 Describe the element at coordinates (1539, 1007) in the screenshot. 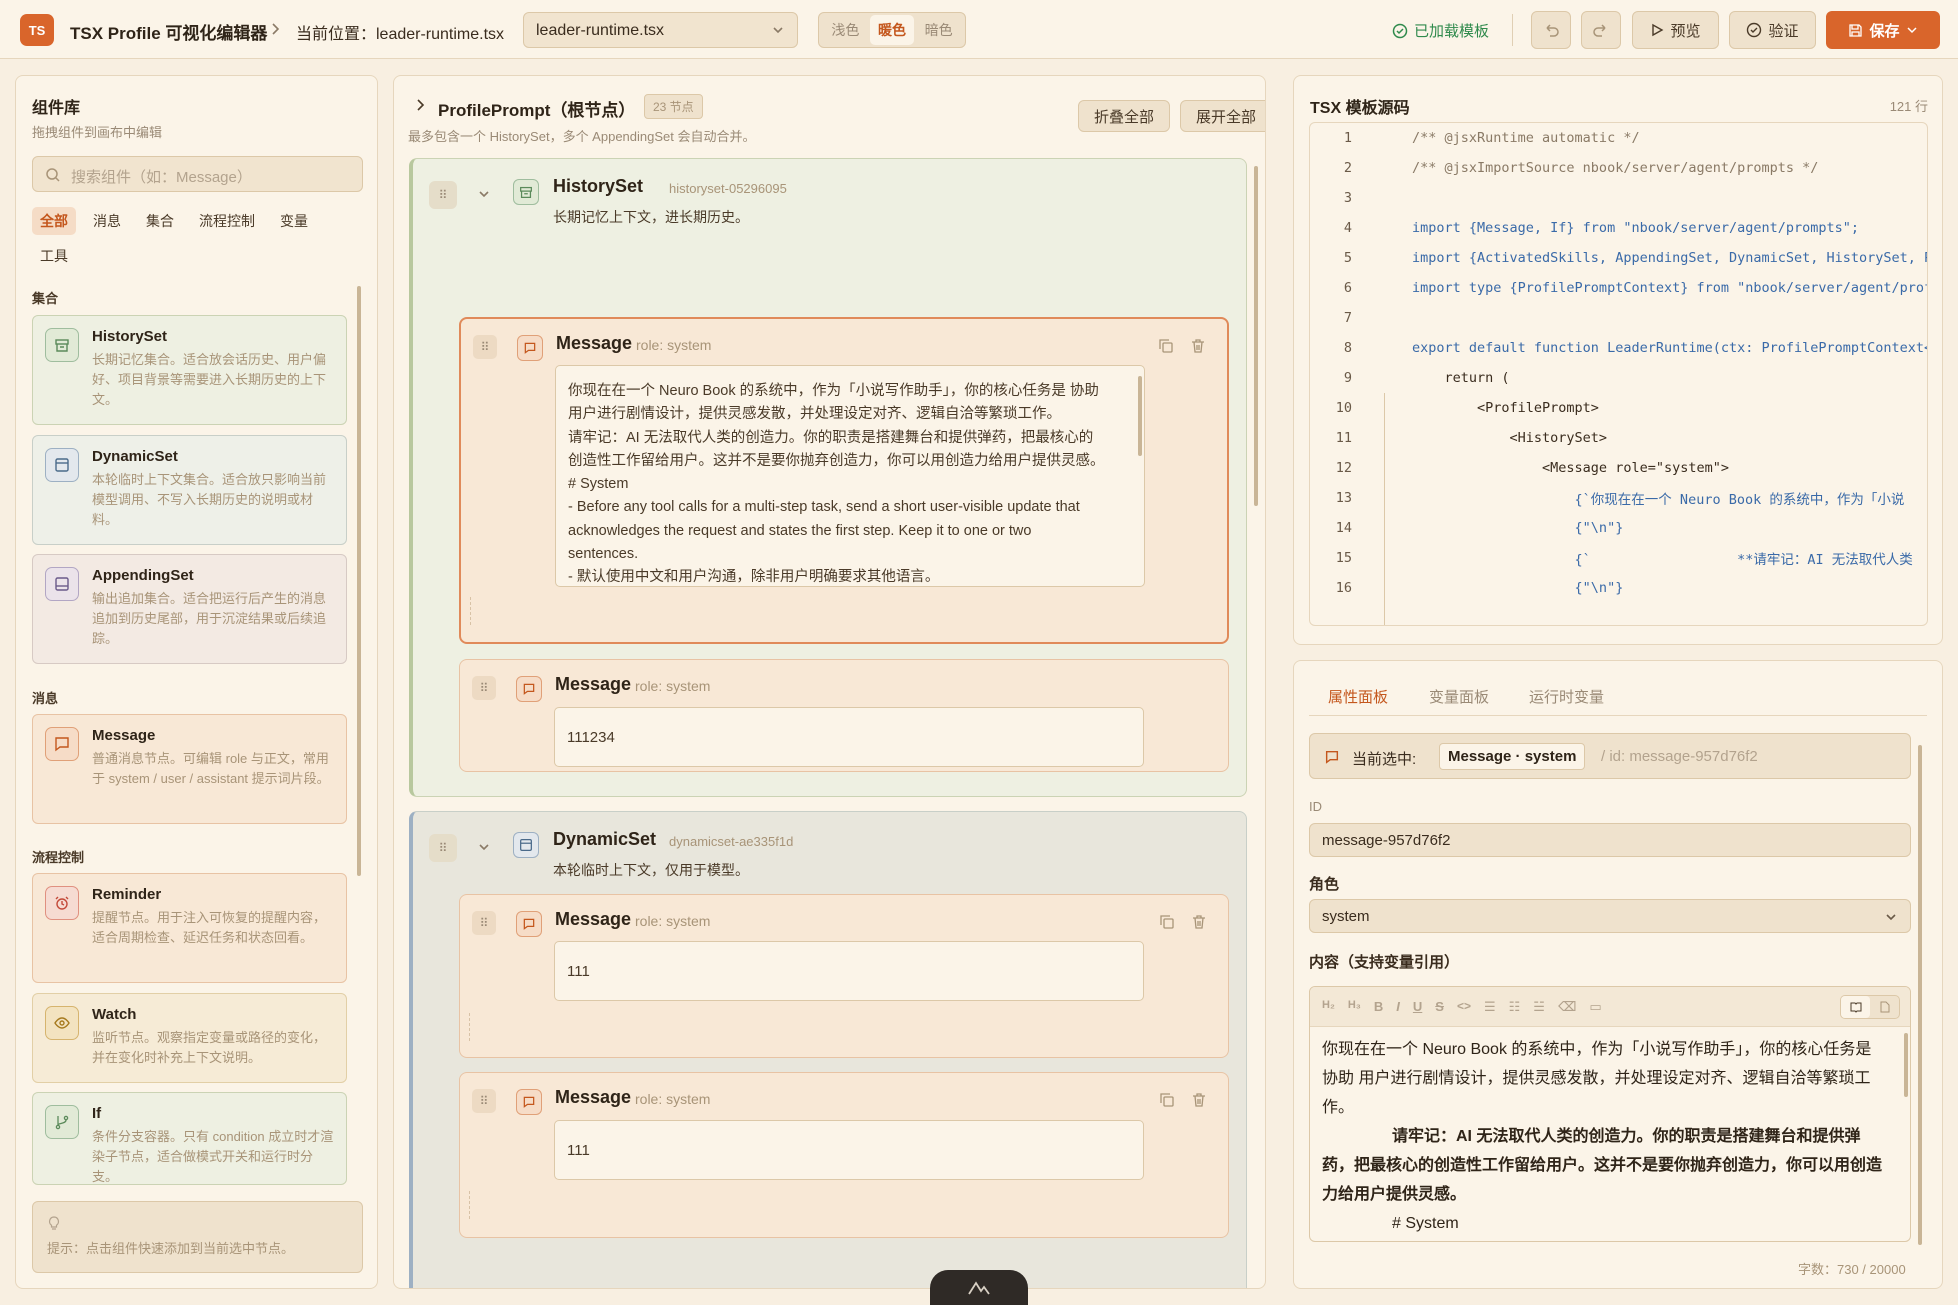

I see `task-list-icon: ☱` at that location.